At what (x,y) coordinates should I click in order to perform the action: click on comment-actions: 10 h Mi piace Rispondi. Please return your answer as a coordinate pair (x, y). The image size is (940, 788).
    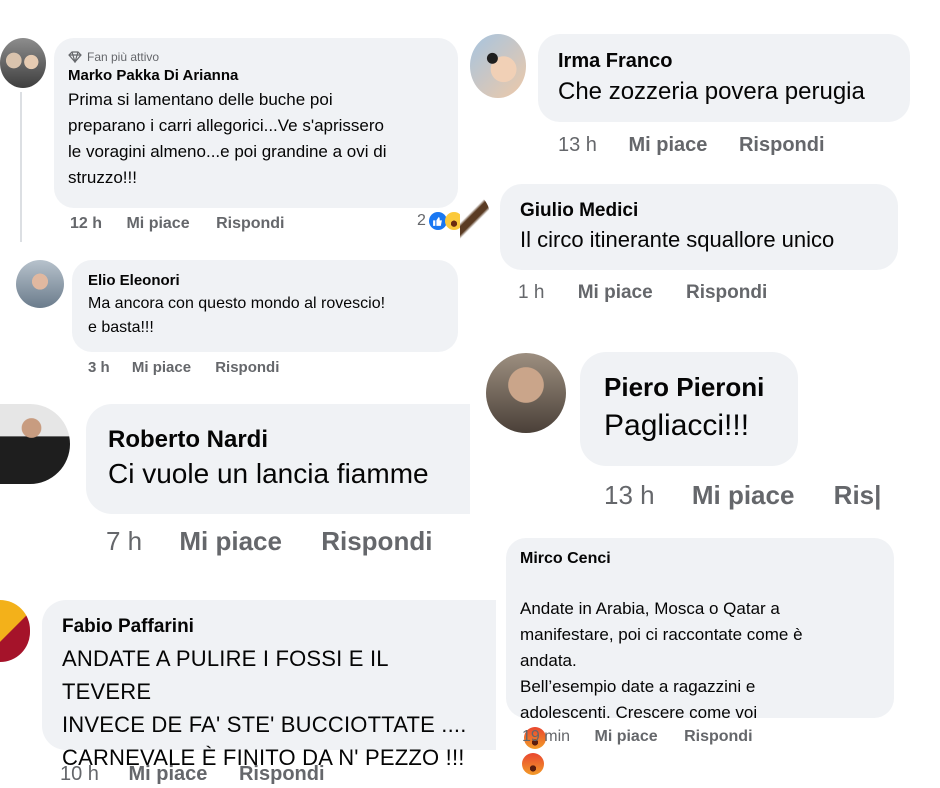
    Looking at the image, I should click on (192, 774).